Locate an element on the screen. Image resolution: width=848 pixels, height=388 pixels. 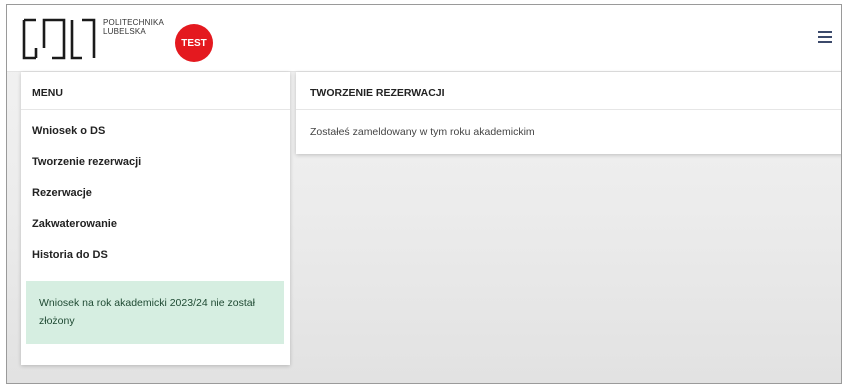
page-title: TWORZENIE REZERWACJI is located at coordinates (568, 91).